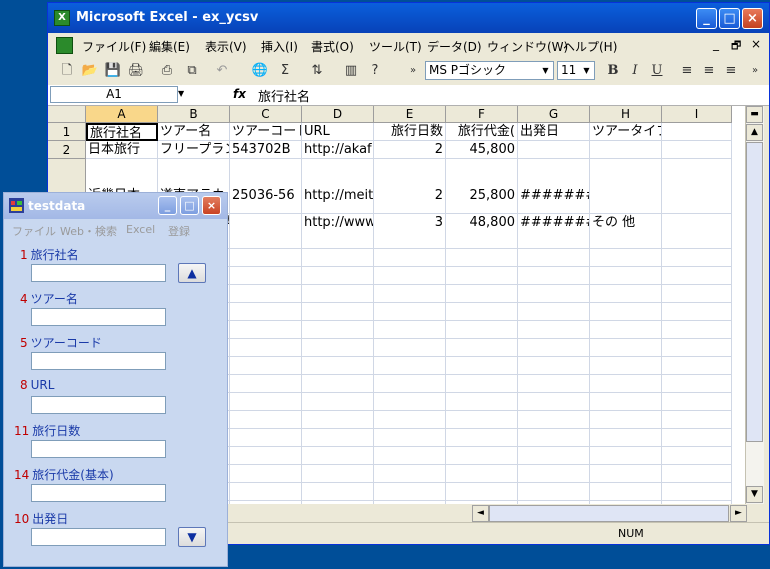 The width and height of the screenshot is (770, 569). I want to click on table-cell: その 他, so click(626, 231).